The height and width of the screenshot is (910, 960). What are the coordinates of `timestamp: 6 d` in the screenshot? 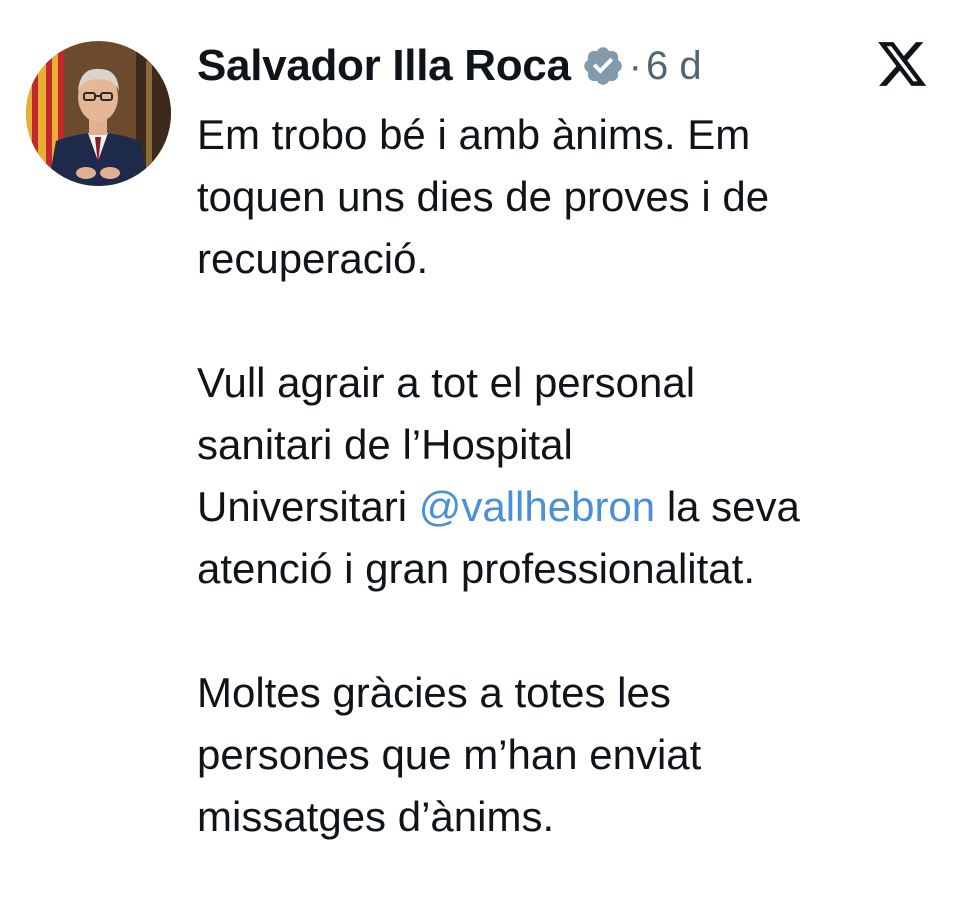 It's located at (674, 66).